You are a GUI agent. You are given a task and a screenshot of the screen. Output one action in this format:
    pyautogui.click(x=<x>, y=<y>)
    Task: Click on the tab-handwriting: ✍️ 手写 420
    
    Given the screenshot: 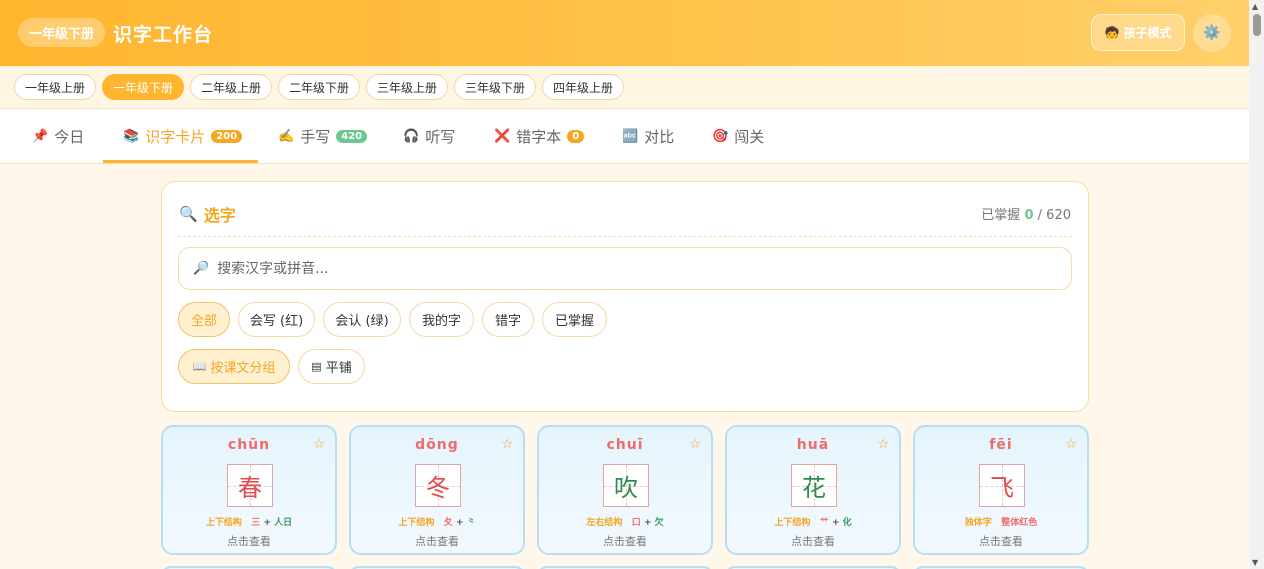 What is the action you would take?
    pyautogui.click(x=323, y=136)
    